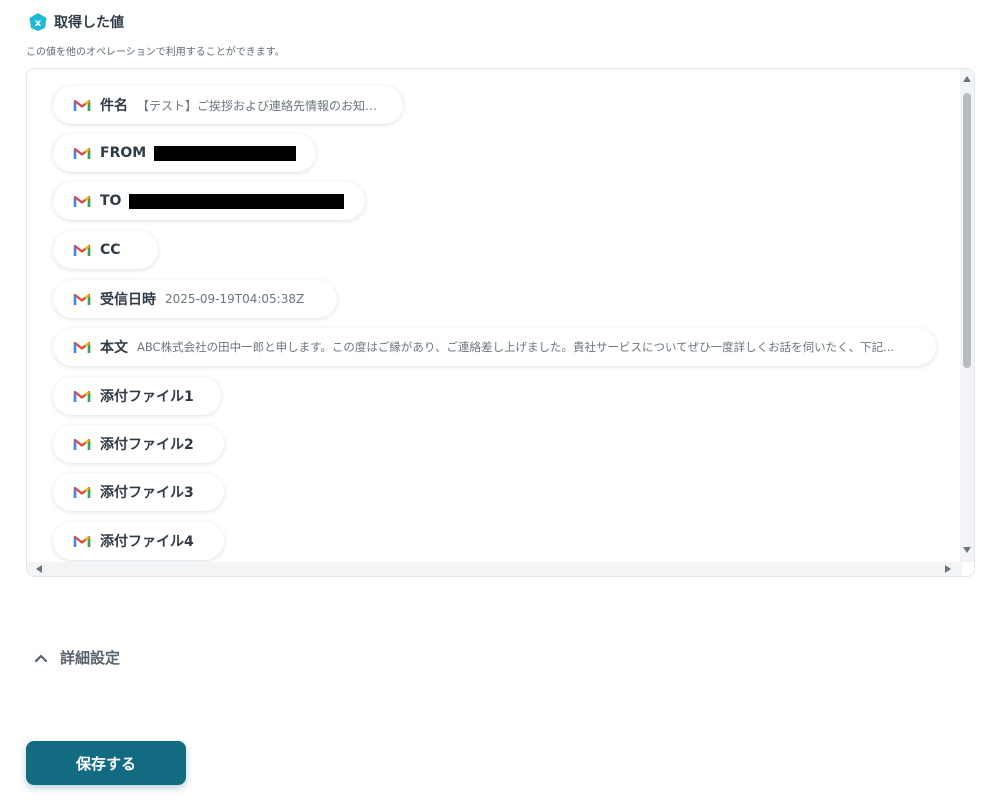  What do you see at coordinates (39, 569) in the screenshot?
I see `scroll-left-arrow-icon` at bounding box center [39, 569].